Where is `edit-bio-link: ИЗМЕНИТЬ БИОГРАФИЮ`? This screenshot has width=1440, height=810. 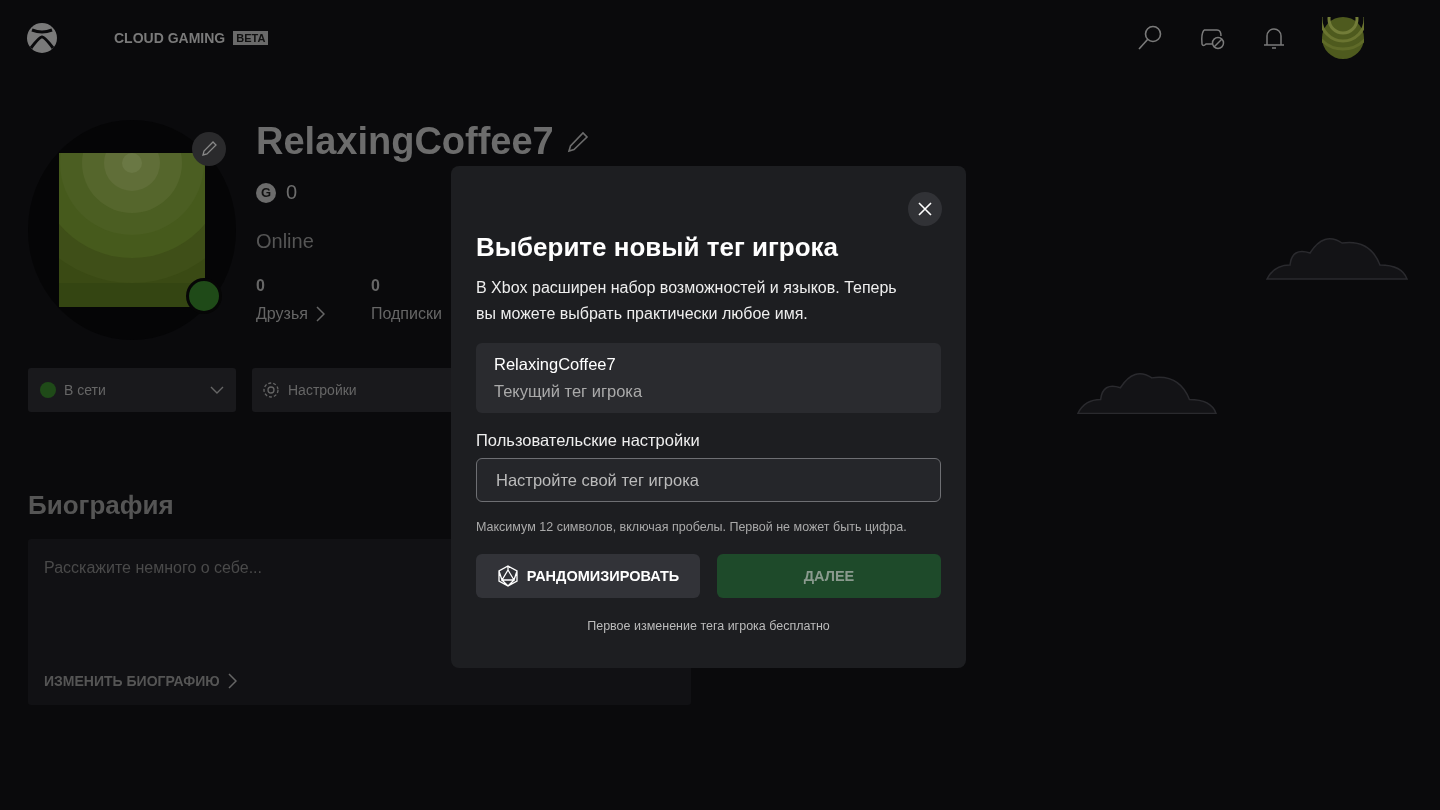
edit-bio-link: ИЗМЕНИТЬ БИОГРАФИЮ is located at coordinates (140, 681).